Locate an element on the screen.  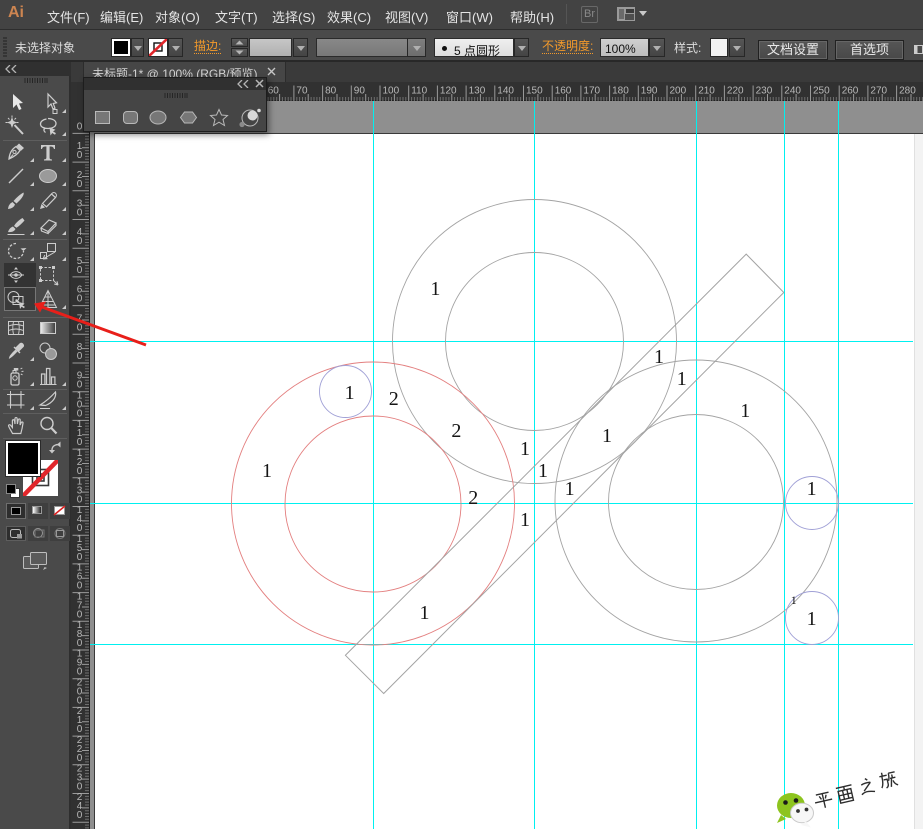
svg-text: 270 is located at coordinates (878, 91).